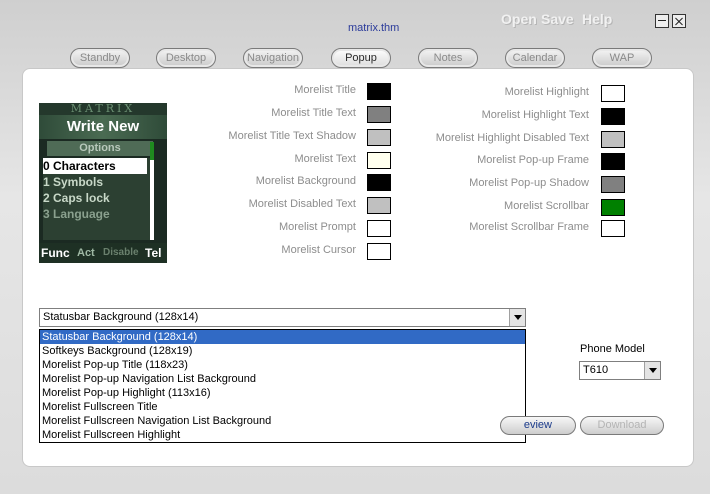  Describe the element at coordinates (622, 58) in the screenshot. I see `tab-wap: WAP` at that location.